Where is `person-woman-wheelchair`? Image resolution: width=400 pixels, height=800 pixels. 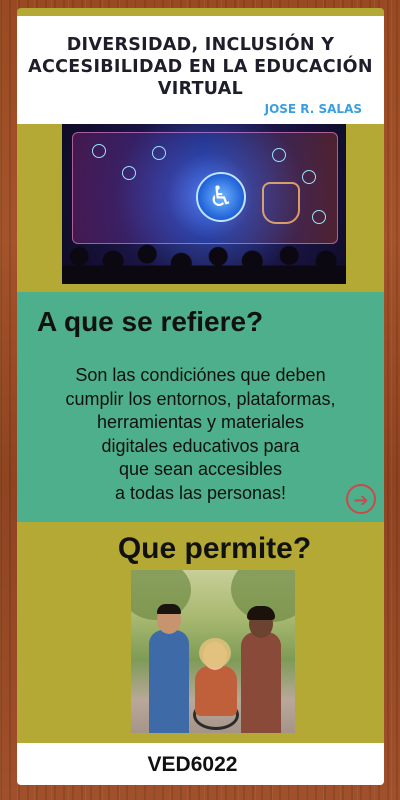 person-woman-wheelchair is located at coordinates (216, 691).